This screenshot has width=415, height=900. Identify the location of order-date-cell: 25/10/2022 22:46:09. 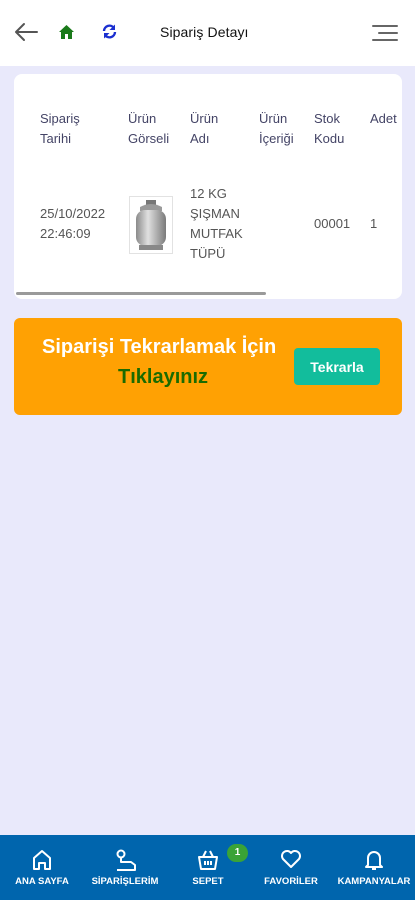
(73, 223).